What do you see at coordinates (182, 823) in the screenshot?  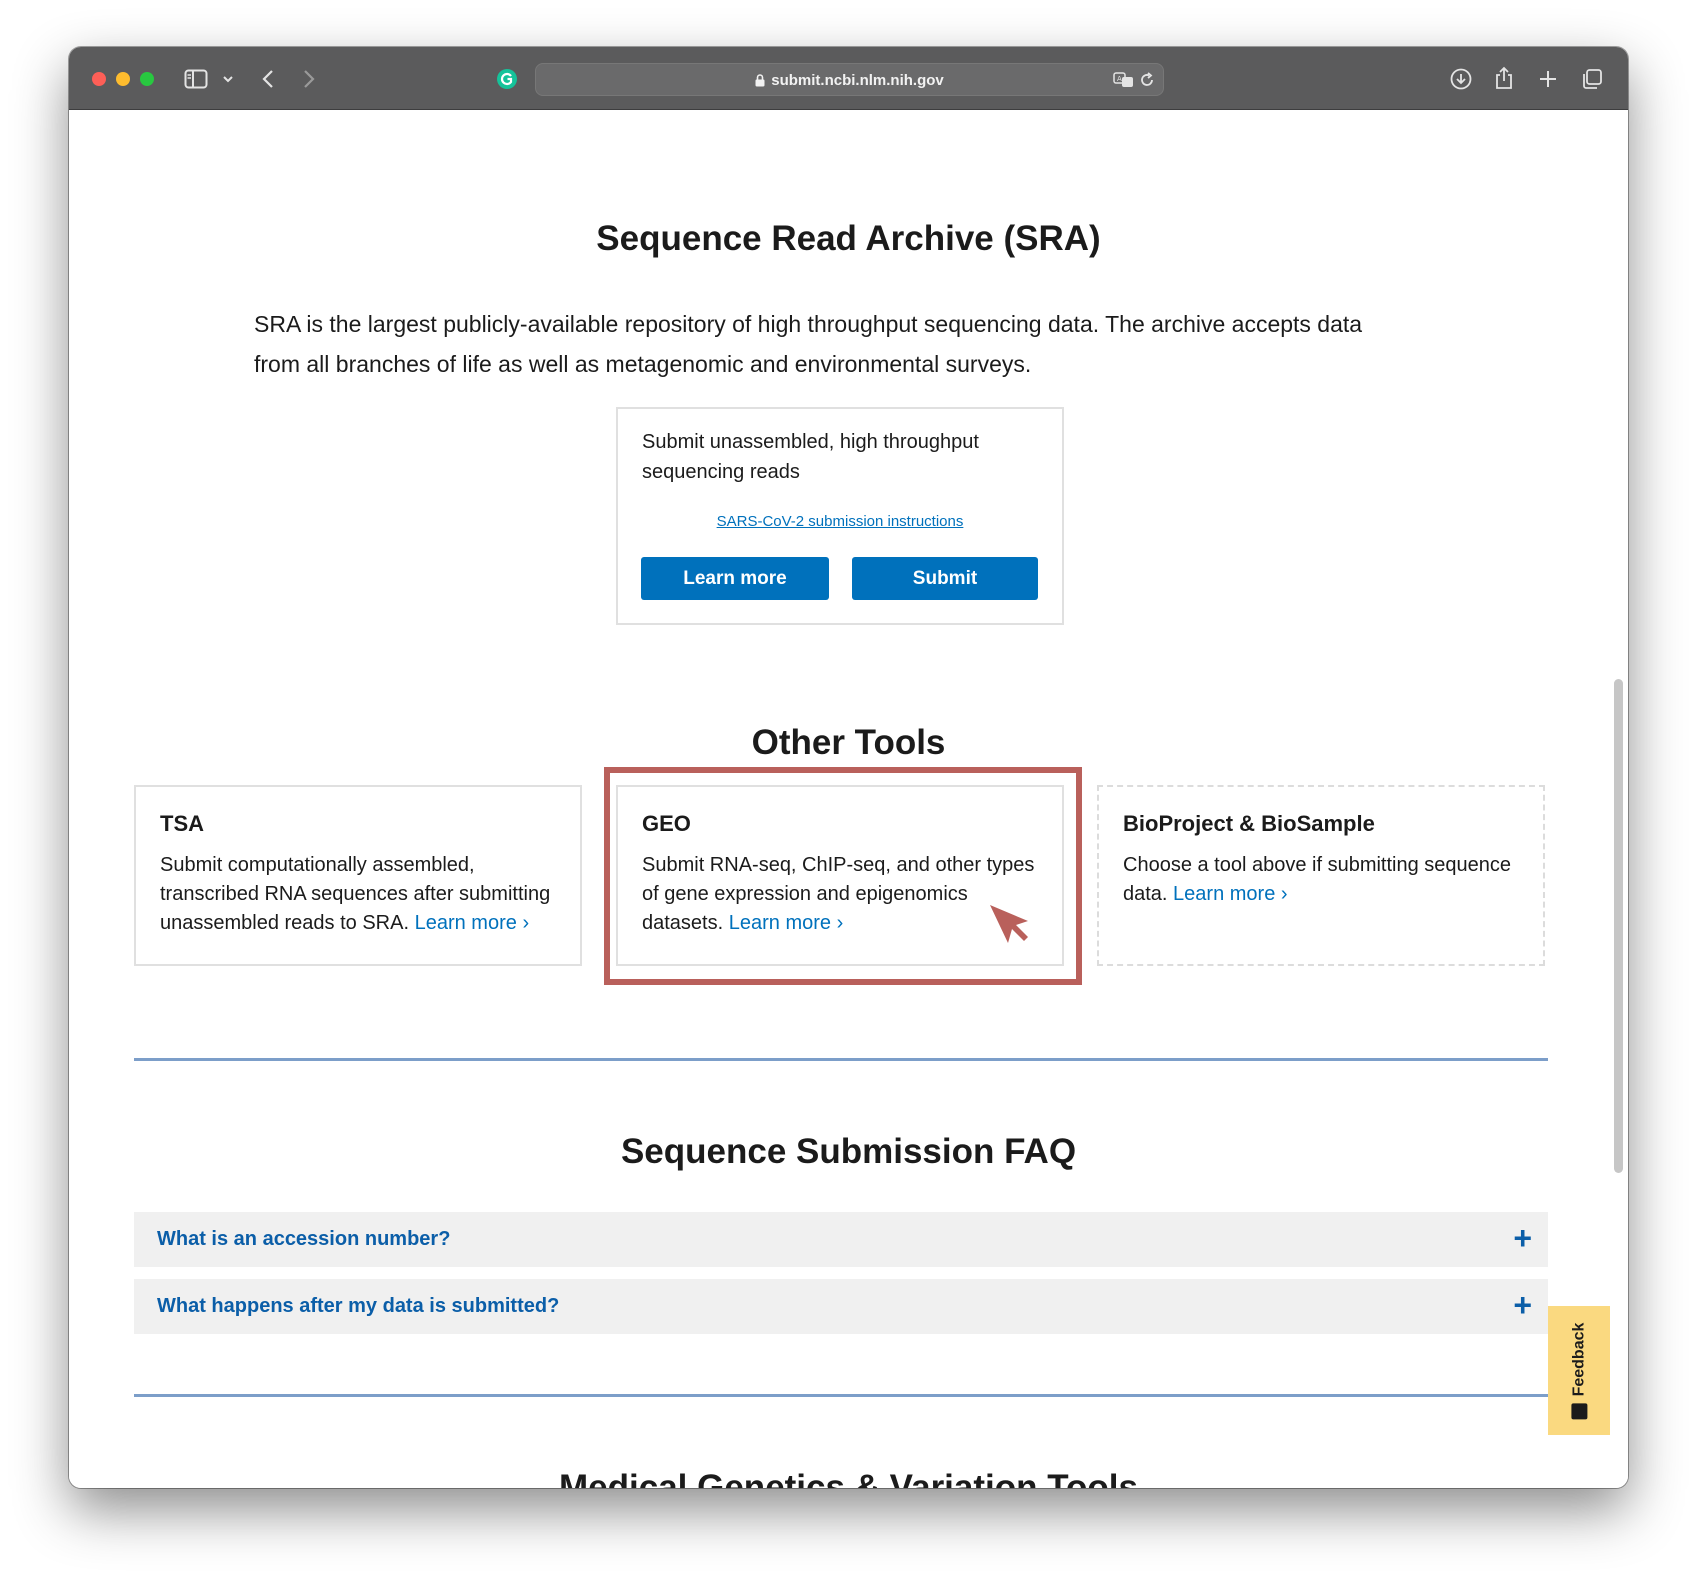 I see `tsa-card-title: TSA` at bounding box center [182, 823].